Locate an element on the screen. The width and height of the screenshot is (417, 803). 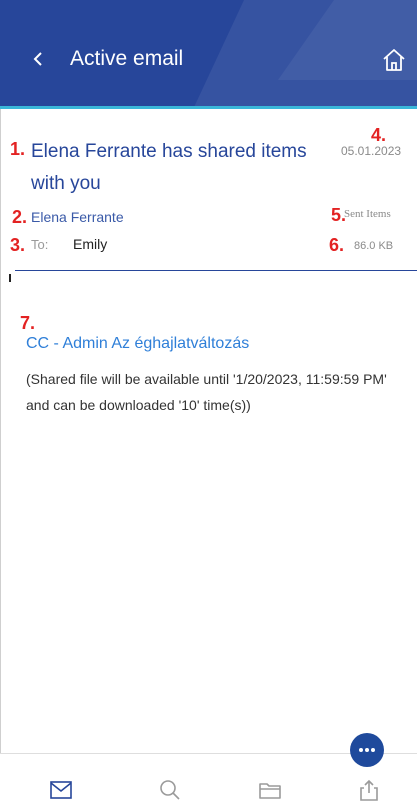
home-icon is located at coordinates (394, 60).